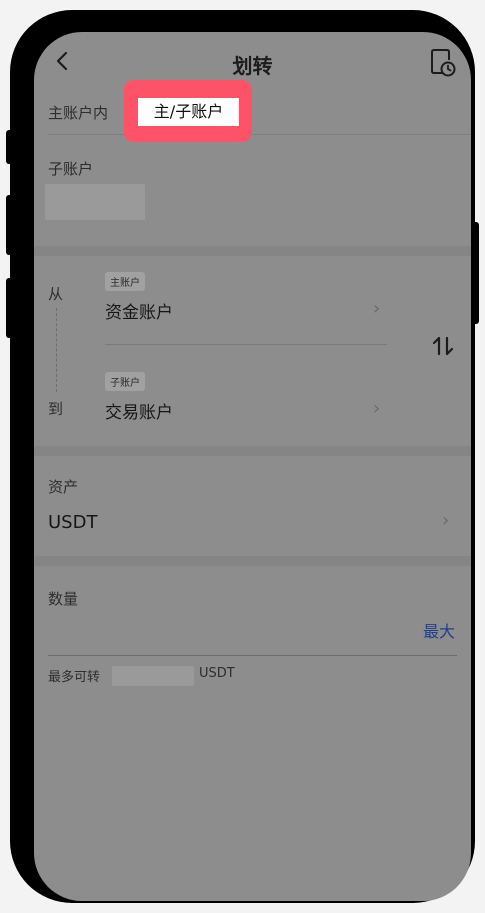 The height and width of the screenshot is (913, 485). Describe the element at coordinates (56, 294) in the screenshot. I see `from-label: 从` at that location.